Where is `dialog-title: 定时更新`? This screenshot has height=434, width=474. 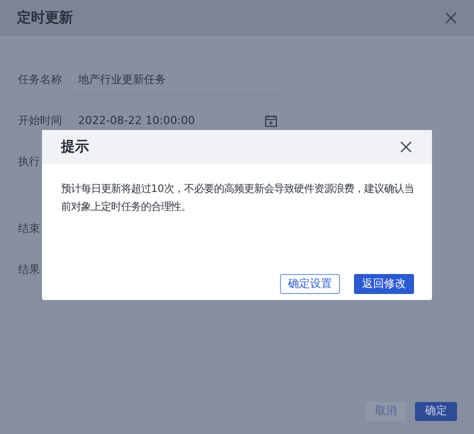 dialog-title: 定时更新 is located at coordinates (45, 18).